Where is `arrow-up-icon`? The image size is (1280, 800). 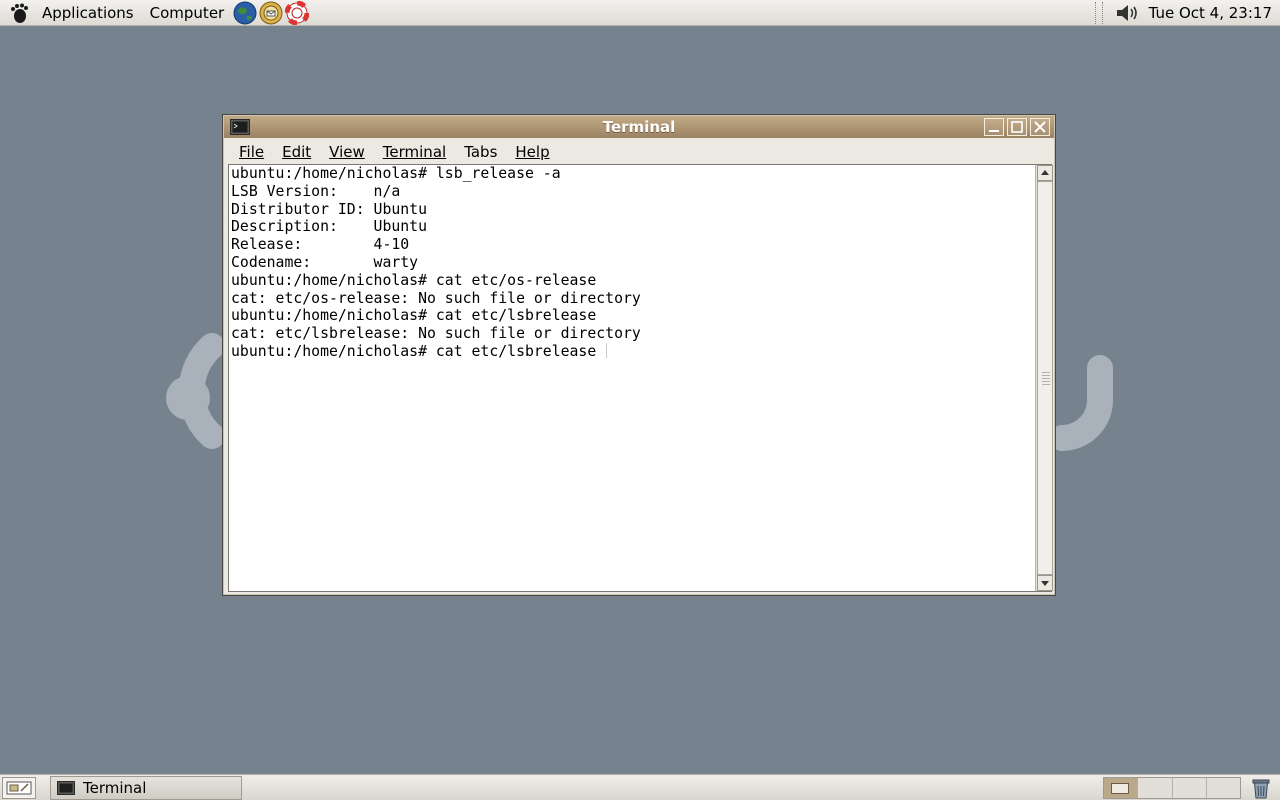 arrow-up-icon is located at coordinates (1045, 172).